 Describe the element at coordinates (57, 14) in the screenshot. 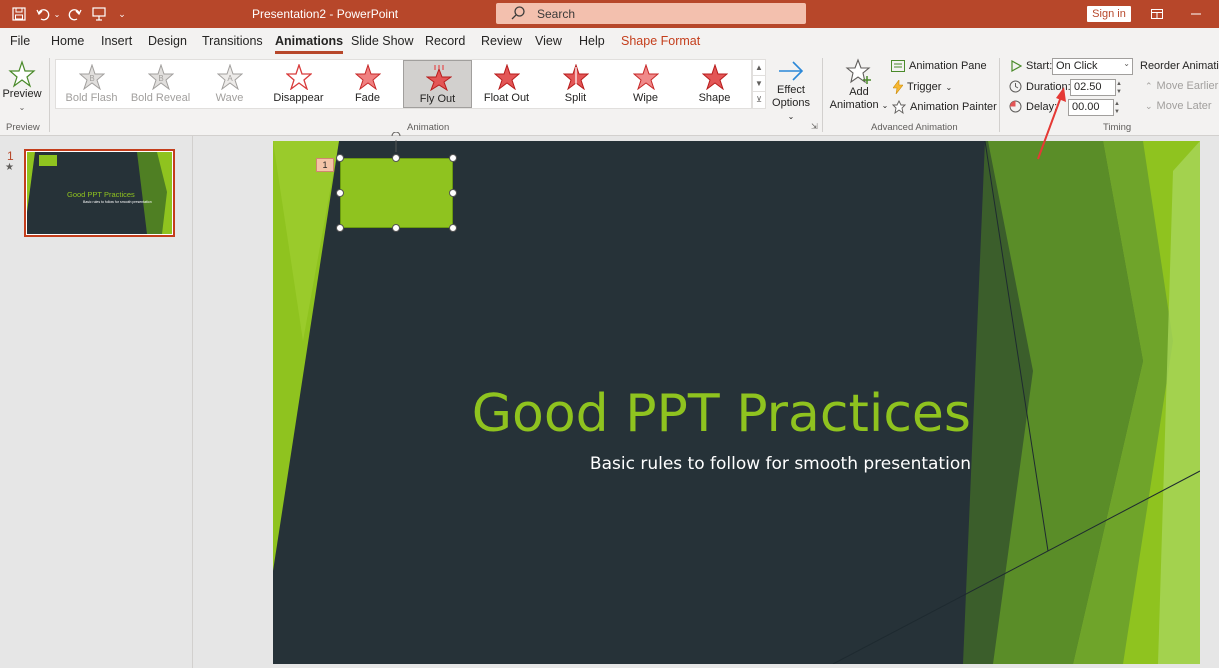

I see `undo-dropdown-icon: ⌄` at that location.